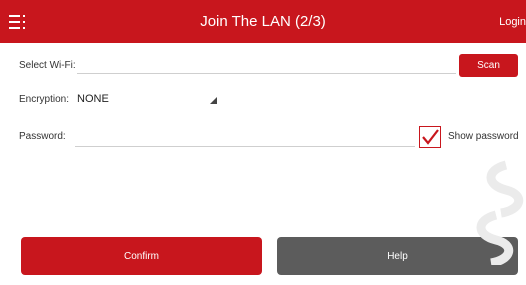 This screenshot has width=526, height=285. What do you see at coordinates (93, 99) in the screenshot?
I see `encryption-select: NONE` at bounding box center [93, 99].